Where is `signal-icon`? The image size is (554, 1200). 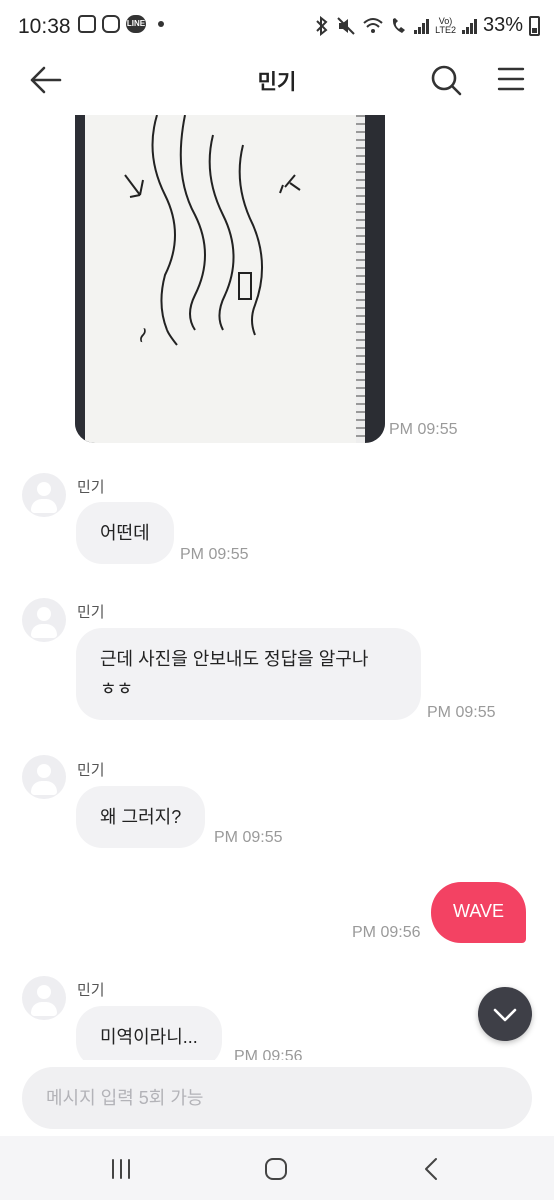
signal-icon is located at coordinates (422, 26).